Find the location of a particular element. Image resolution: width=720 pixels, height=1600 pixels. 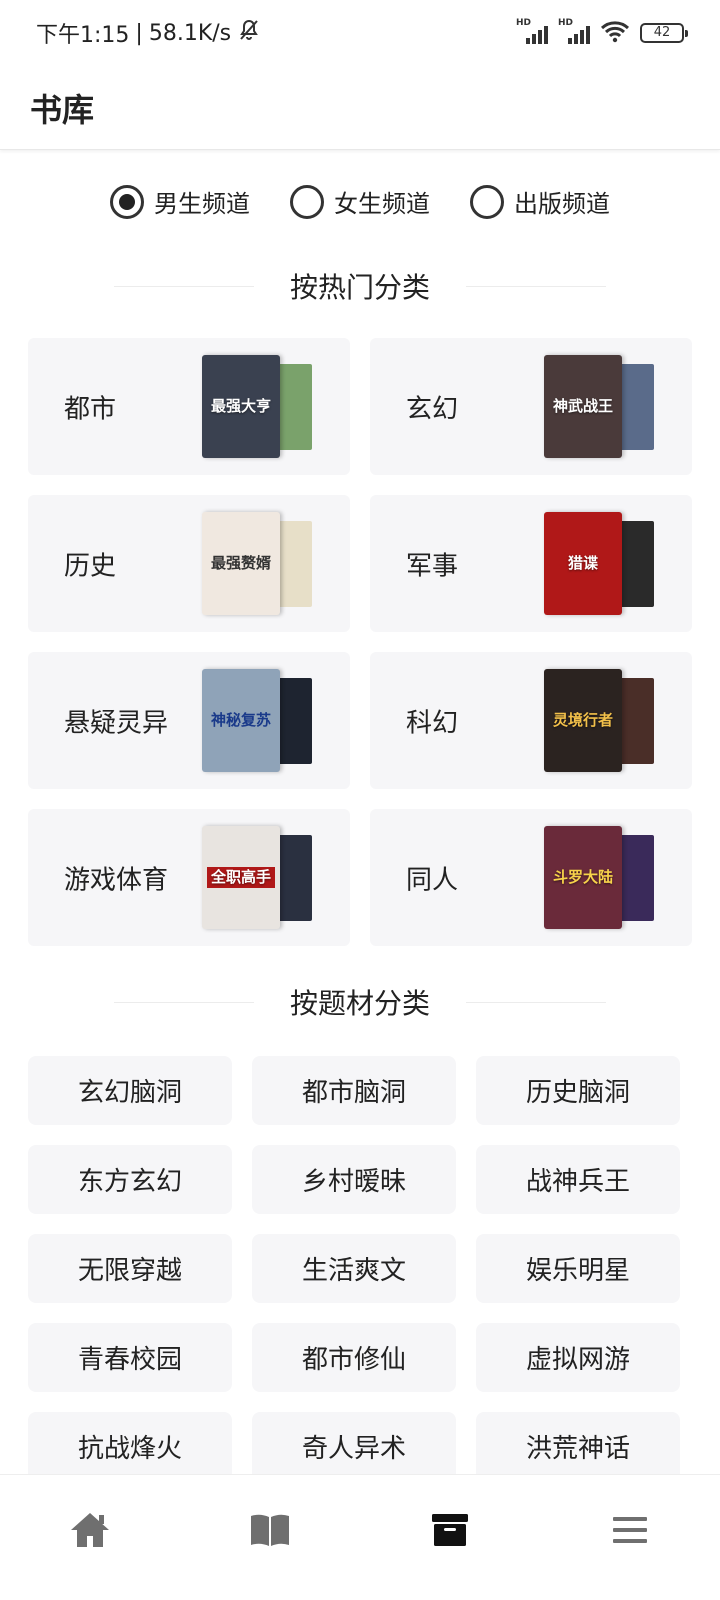

book-cover: 最强赘婿 is located at coordinates (241, 563).